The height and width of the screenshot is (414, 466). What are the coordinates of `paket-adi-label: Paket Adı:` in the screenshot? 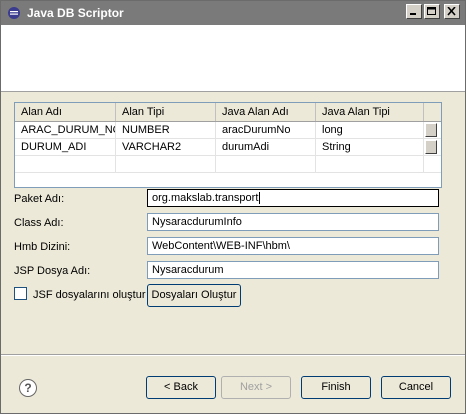 It's located at (39, 199).